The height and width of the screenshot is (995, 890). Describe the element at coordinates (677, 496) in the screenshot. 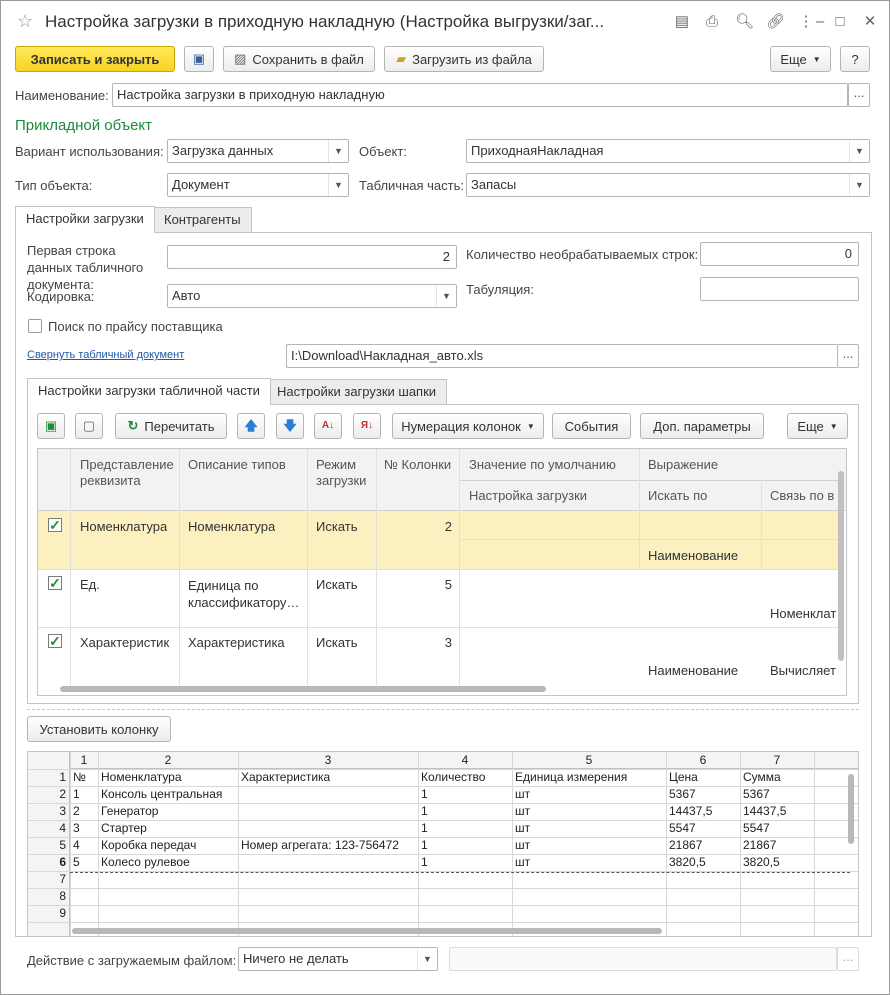

I see `header-searchby: Искать по` at that location.